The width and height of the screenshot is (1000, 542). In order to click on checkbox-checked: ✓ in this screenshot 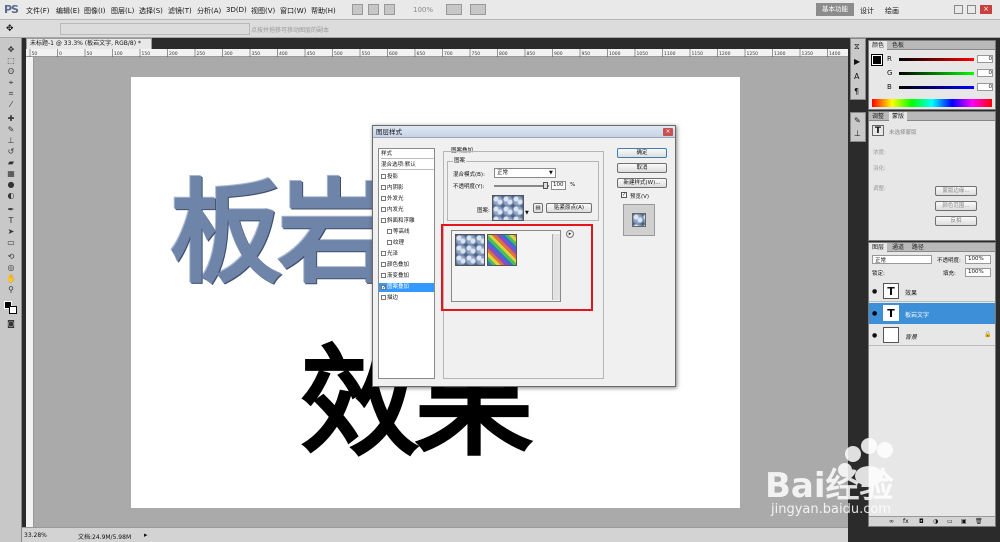, I will do `click(383, 288)`.